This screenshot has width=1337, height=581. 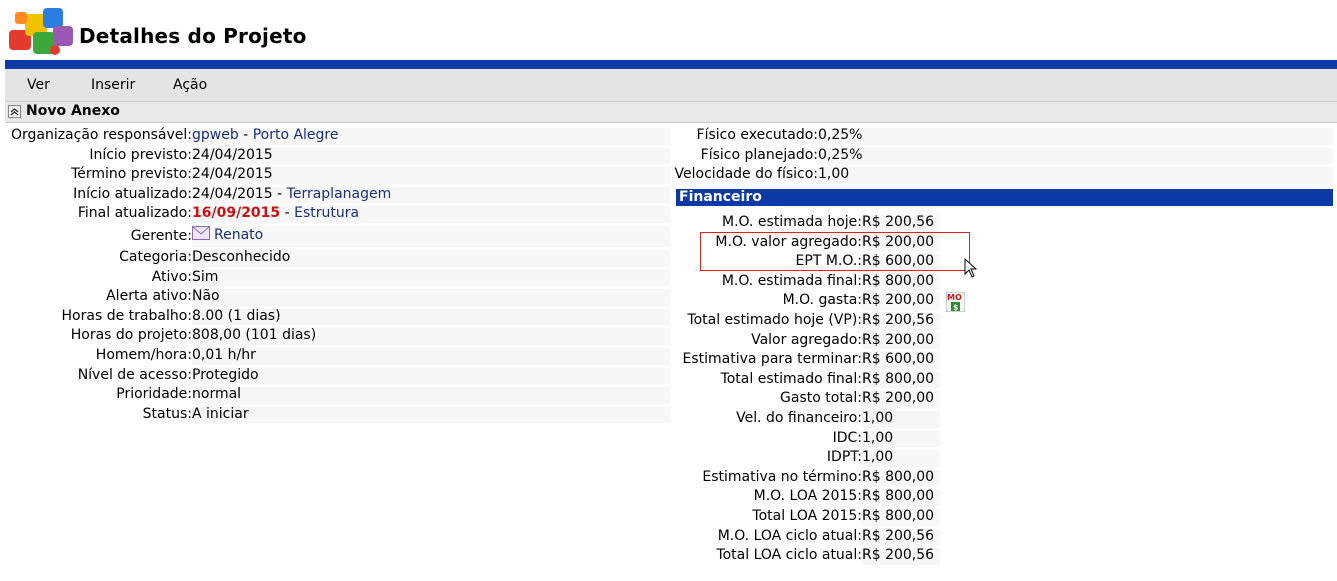 What do you see at coordinates (971, 268) in the screenshot?
I see `mouse-cursor-icon` at bounding box center [971, 268].